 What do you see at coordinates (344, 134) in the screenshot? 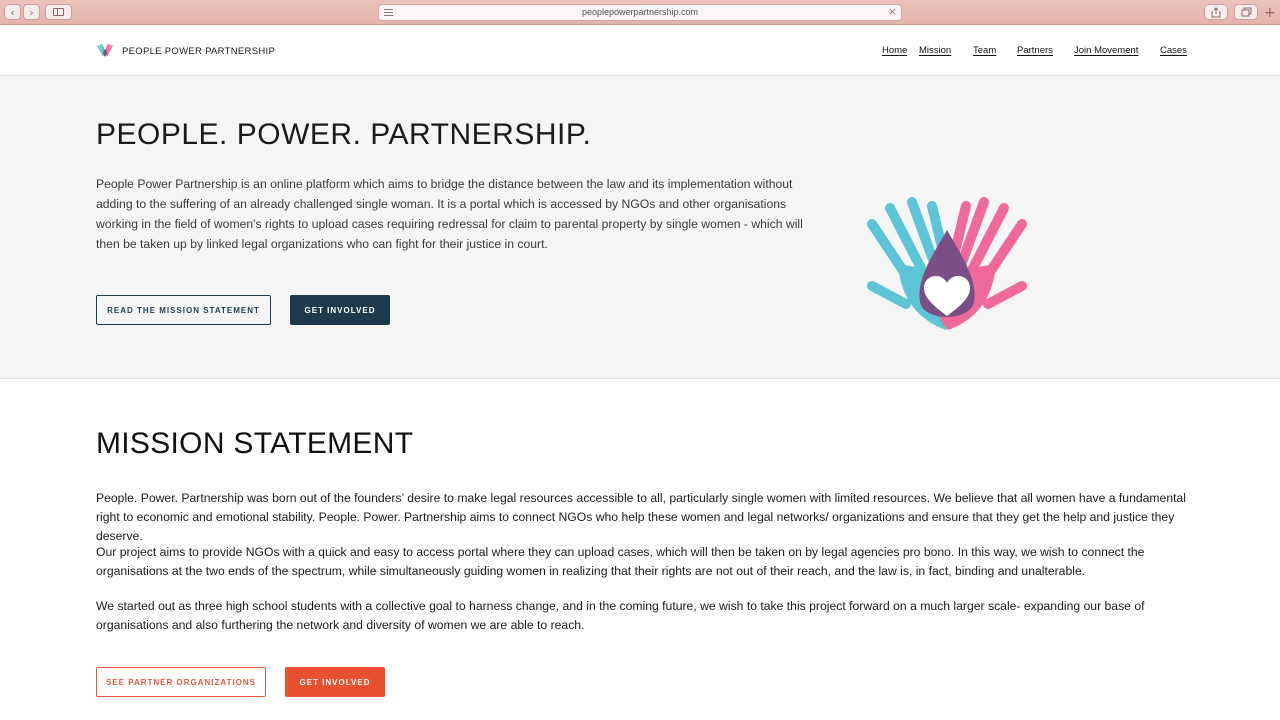
I see `hero-title: PEOPLE. POWER. PARTNERSHIP.` at bounding box center [344, 134].